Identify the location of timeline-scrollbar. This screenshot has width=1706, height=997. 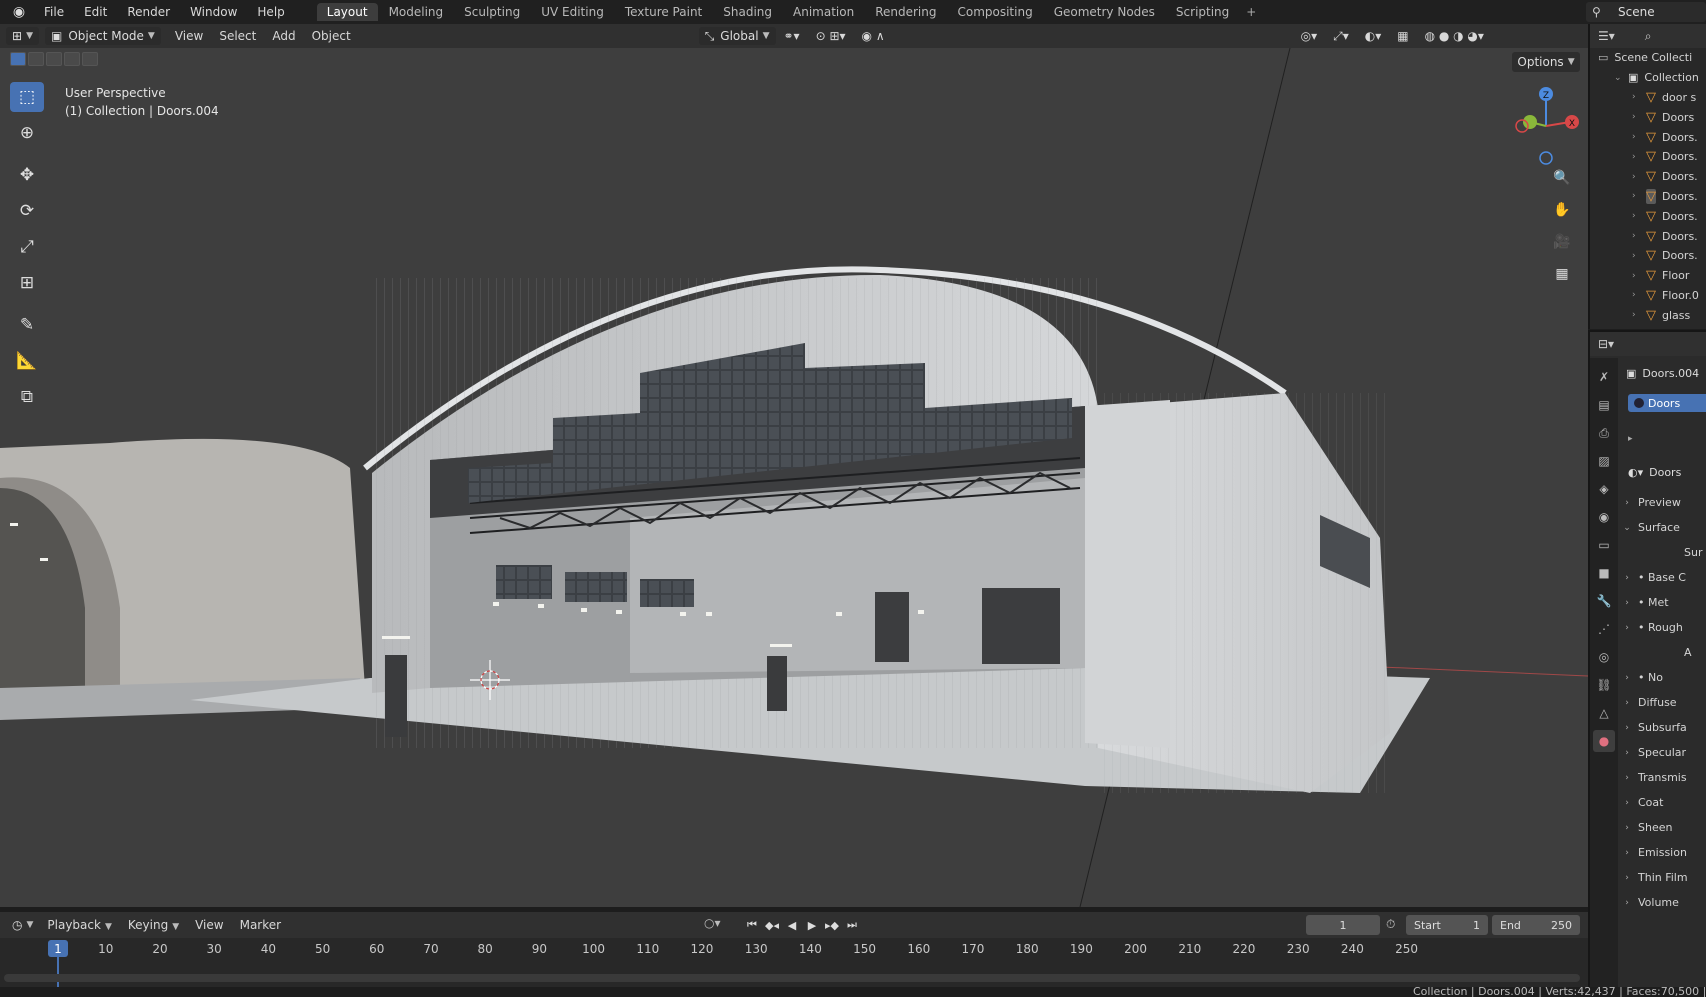
(792, 978).